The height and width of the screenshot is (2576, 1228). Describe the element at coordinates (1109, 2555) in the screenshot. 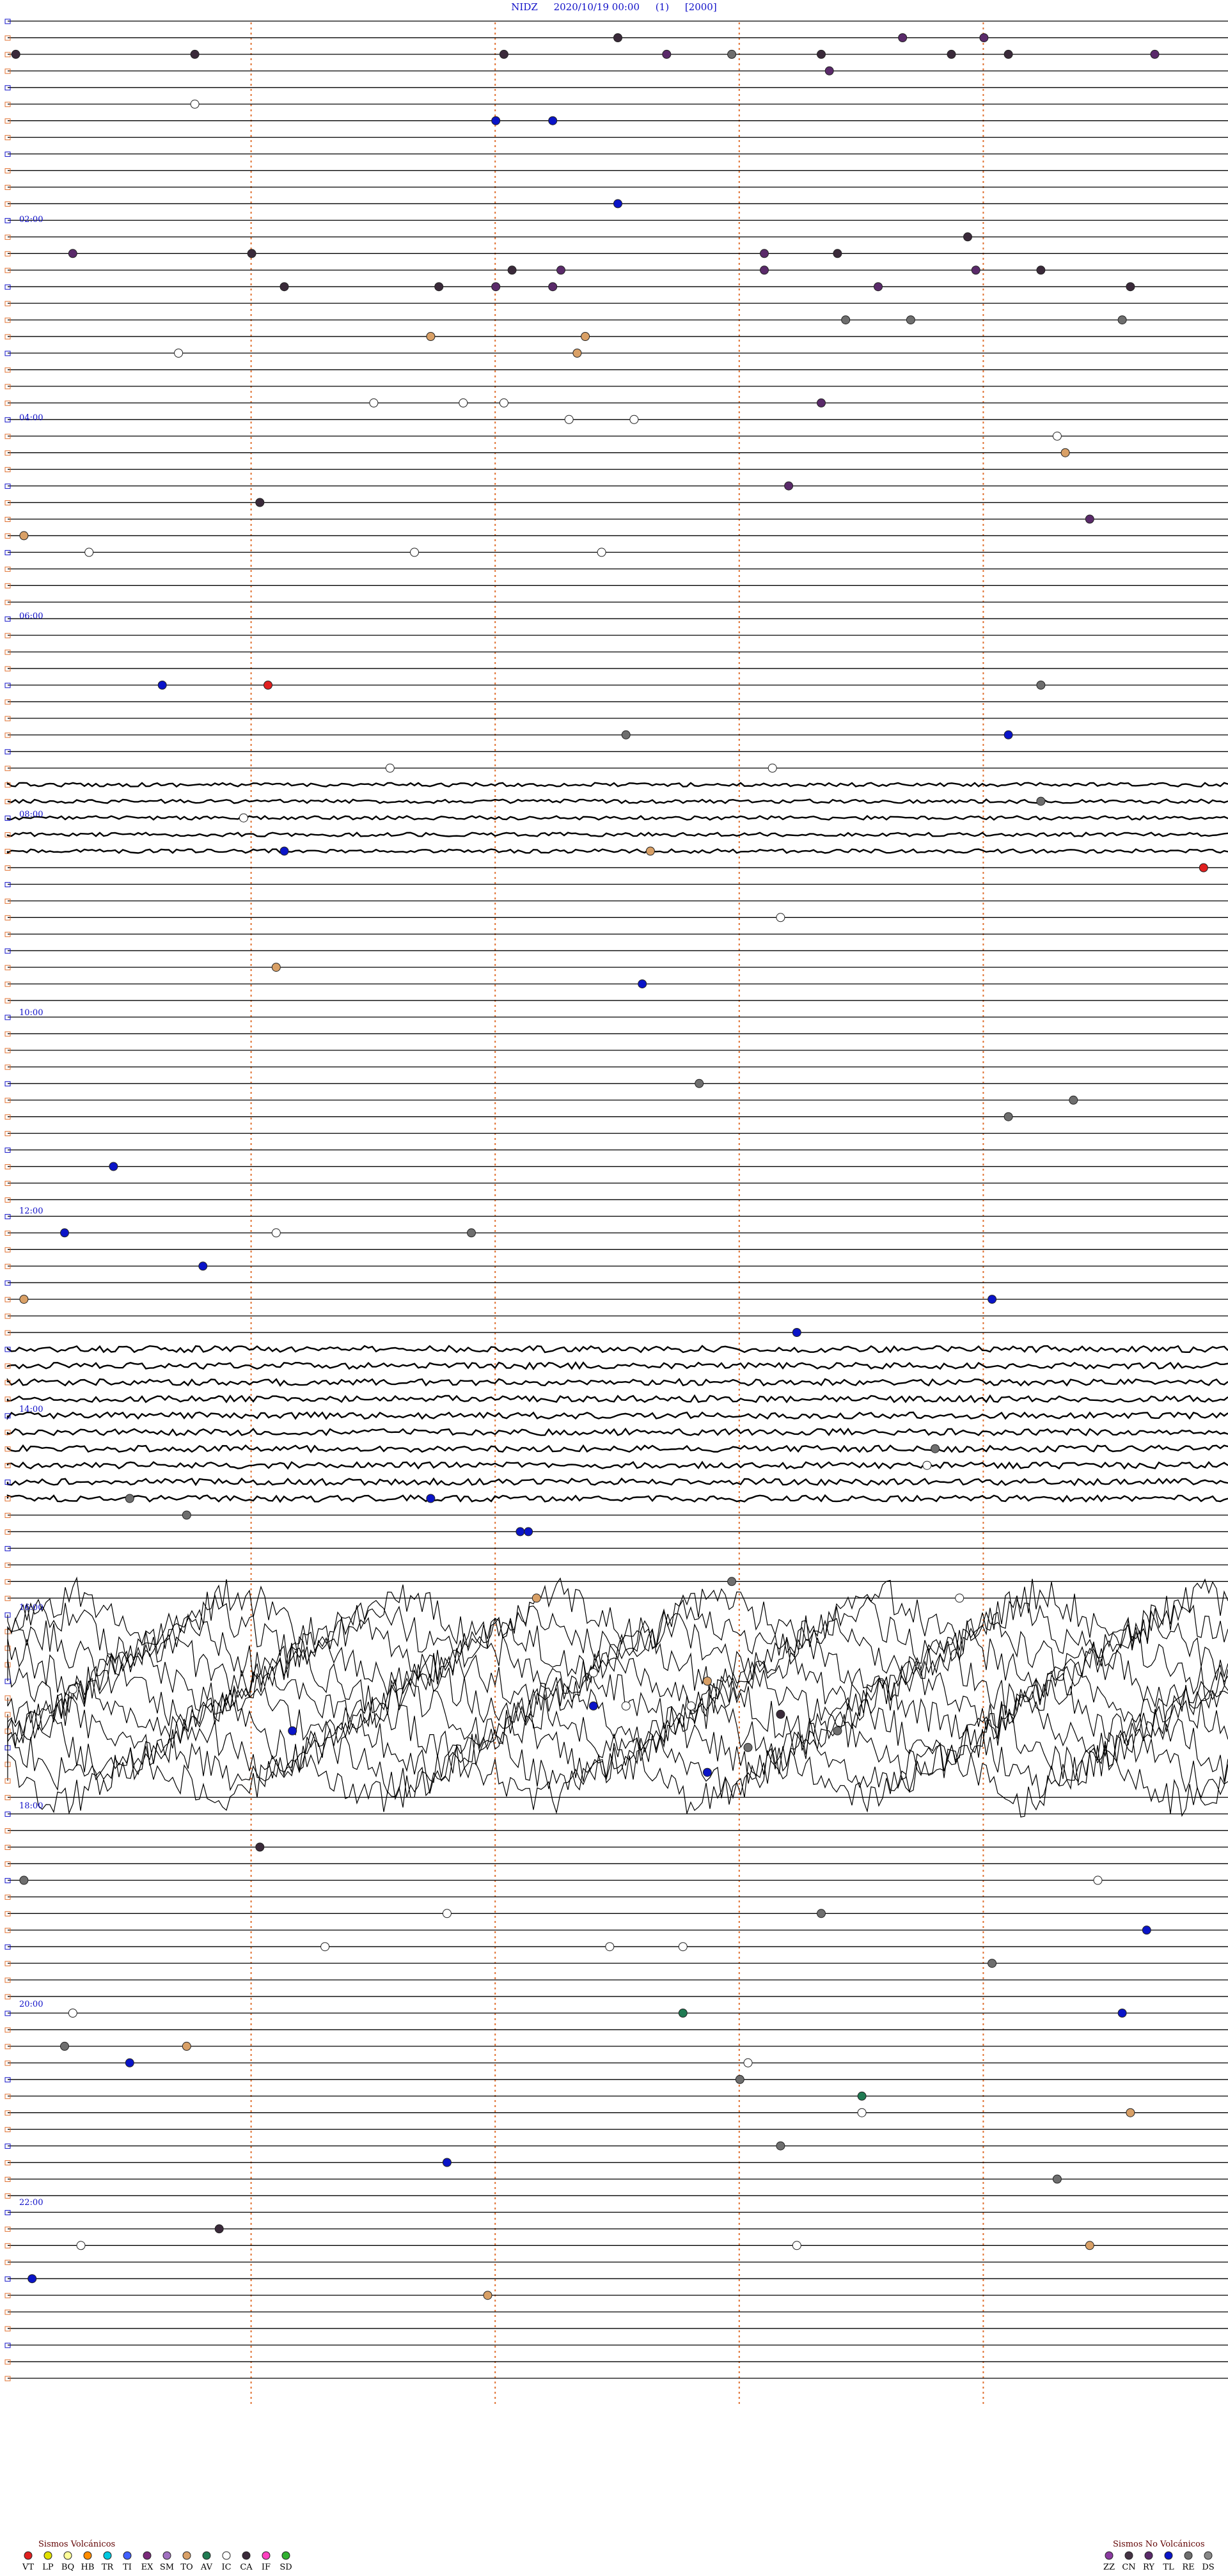

I see `legend-zz-swatch` at that location.